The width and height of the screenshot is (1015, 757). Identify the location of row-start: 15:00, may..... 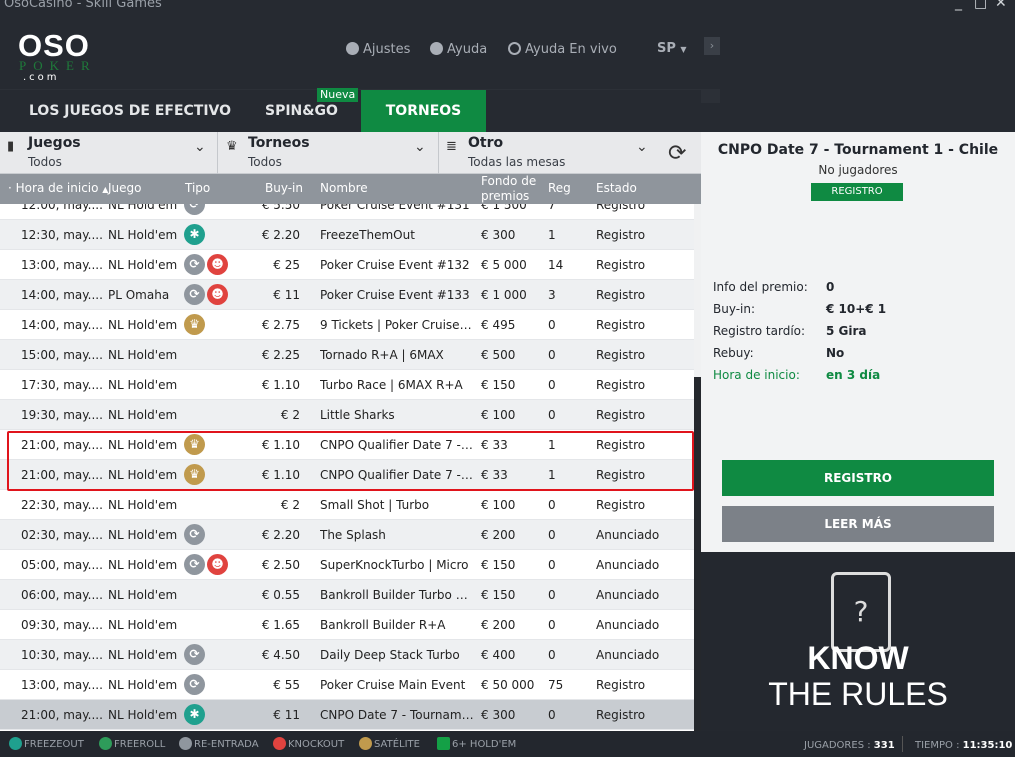
(62, 355).